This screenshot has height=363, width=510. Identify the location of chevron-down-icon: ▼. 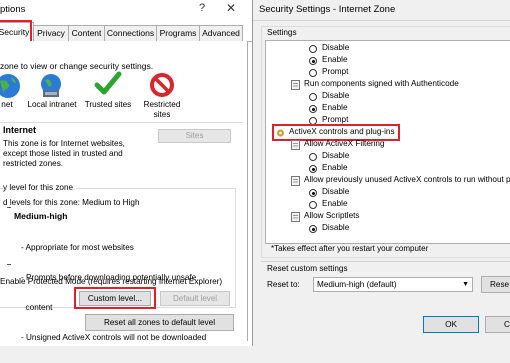
(465, 284).